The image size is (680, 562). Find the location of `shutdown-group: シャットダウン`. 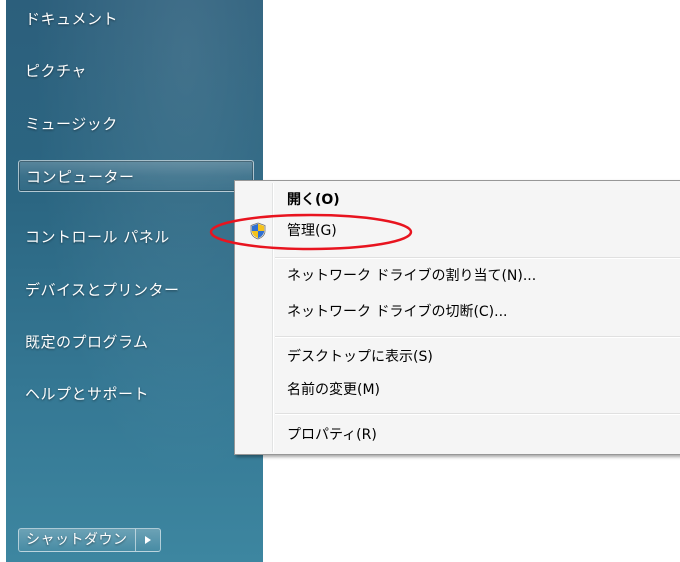

shutdown-group: シャットダウン is located at coordinates (89, 540).